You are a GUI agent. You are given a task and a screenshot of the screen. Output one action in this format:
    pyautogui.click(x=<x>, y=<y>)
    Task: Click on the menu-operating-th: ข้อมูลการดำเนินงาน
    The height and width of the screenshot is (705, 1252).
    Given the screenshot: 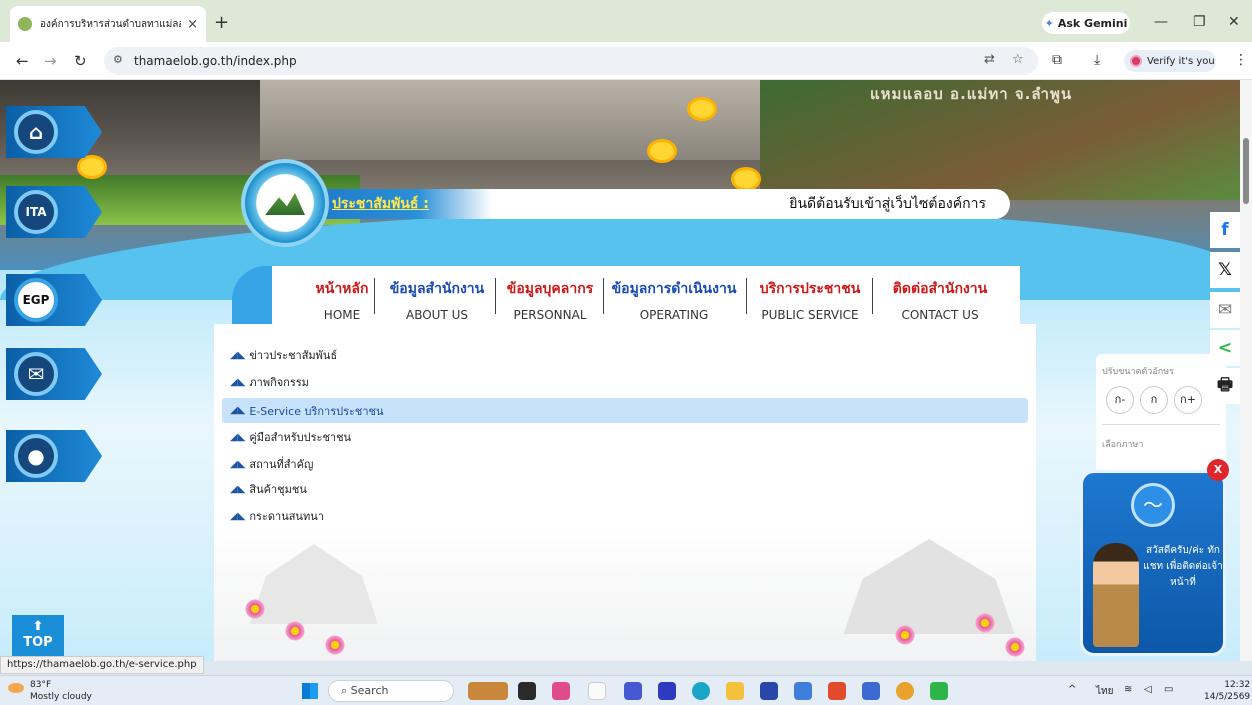 What is the action you would take?
    pyautogui.click(x=674, y=289)
    